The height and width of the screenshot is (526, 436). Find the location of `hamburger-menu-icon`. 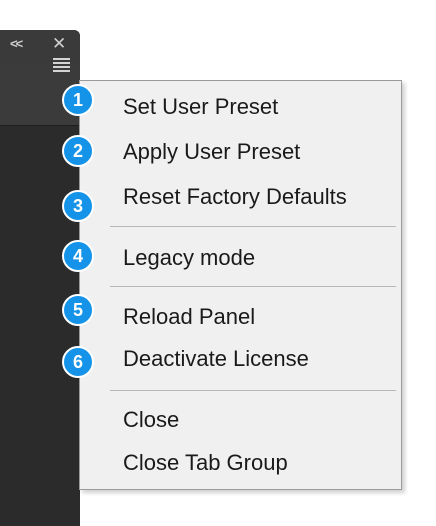

hamburger-menu-icon is located at coordinates (61, 65).